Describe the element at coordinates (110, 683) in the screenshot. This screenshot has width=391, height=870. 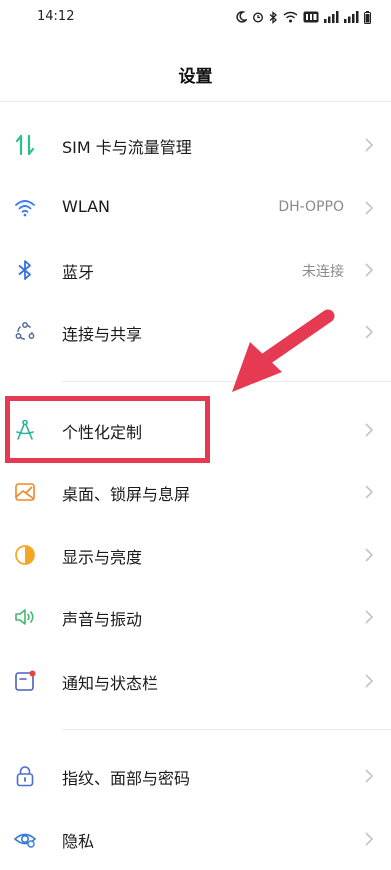
I see `settings-item-label: 通知与状态栏` at that location.